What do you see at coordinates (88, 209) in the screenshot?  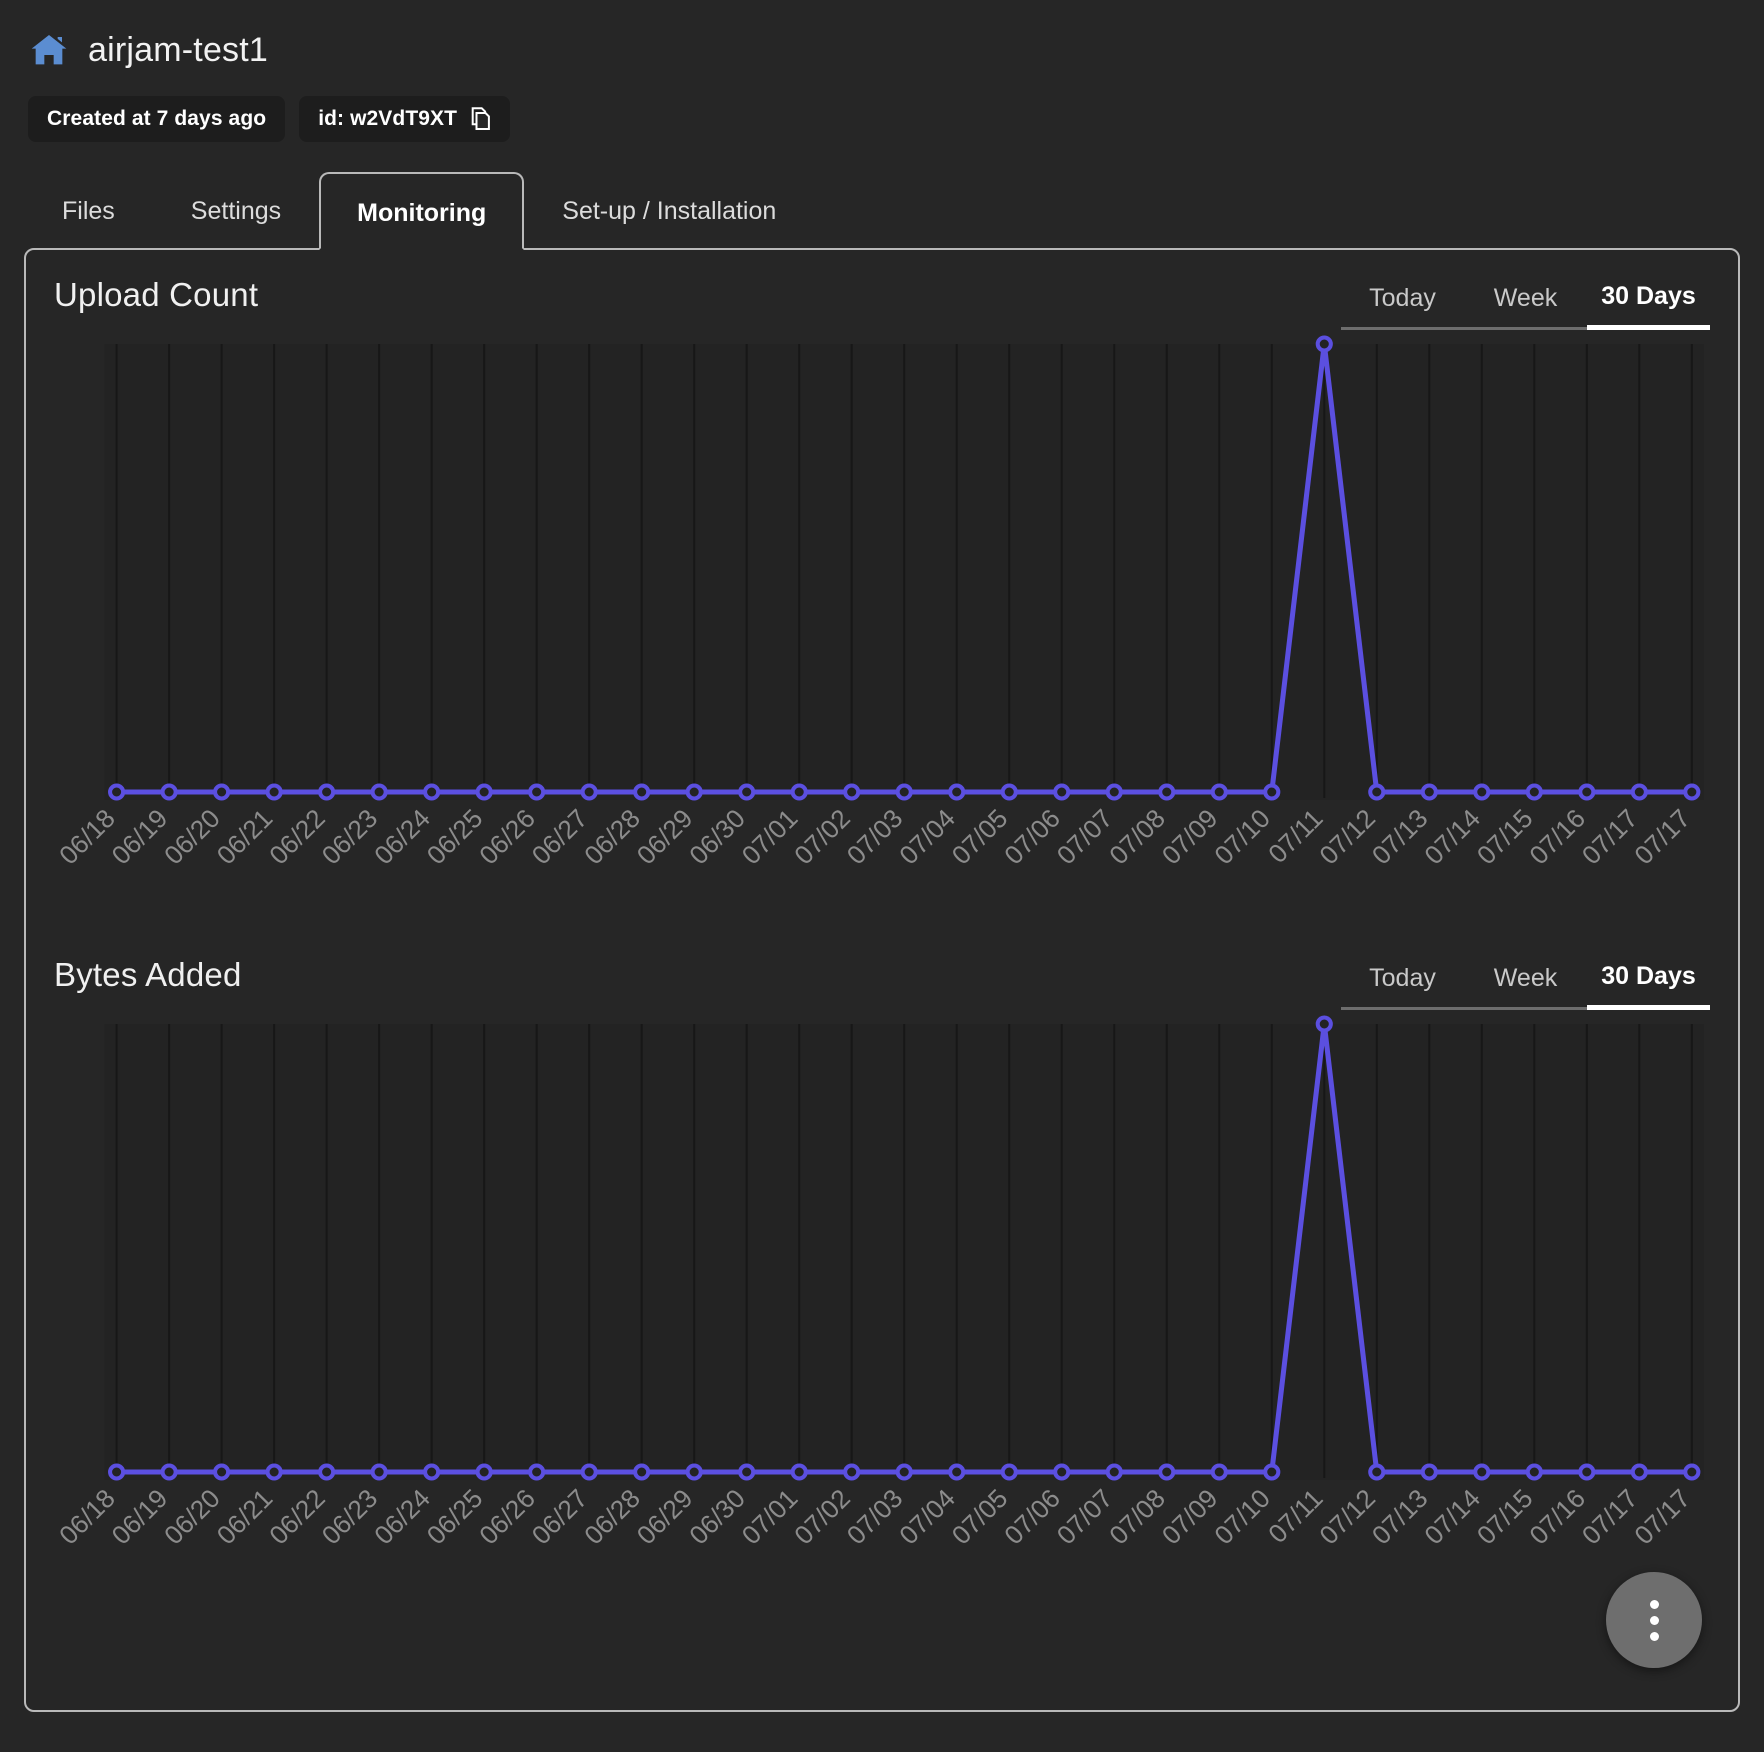 I see `tab-files: Files` at bounding box center [88, 209].